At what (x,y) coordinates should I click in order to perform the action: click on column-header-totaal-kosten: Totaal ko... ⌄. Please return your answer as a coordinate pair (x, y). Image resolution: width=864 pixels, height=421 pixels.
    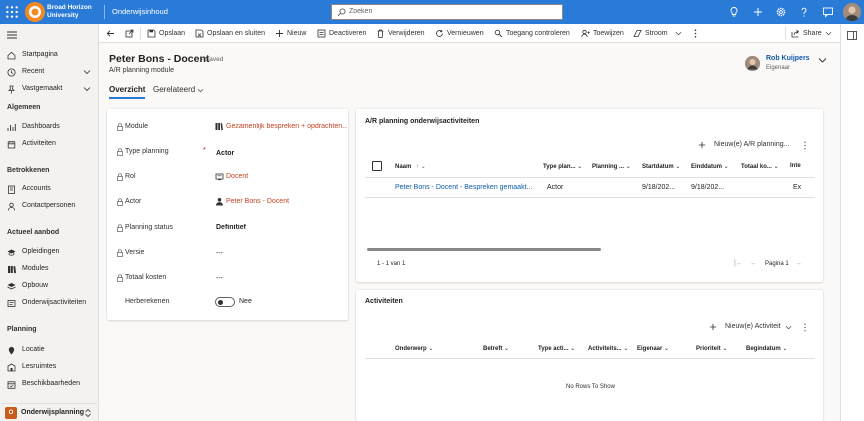
    Looking at the image, I should click on (760, 166).